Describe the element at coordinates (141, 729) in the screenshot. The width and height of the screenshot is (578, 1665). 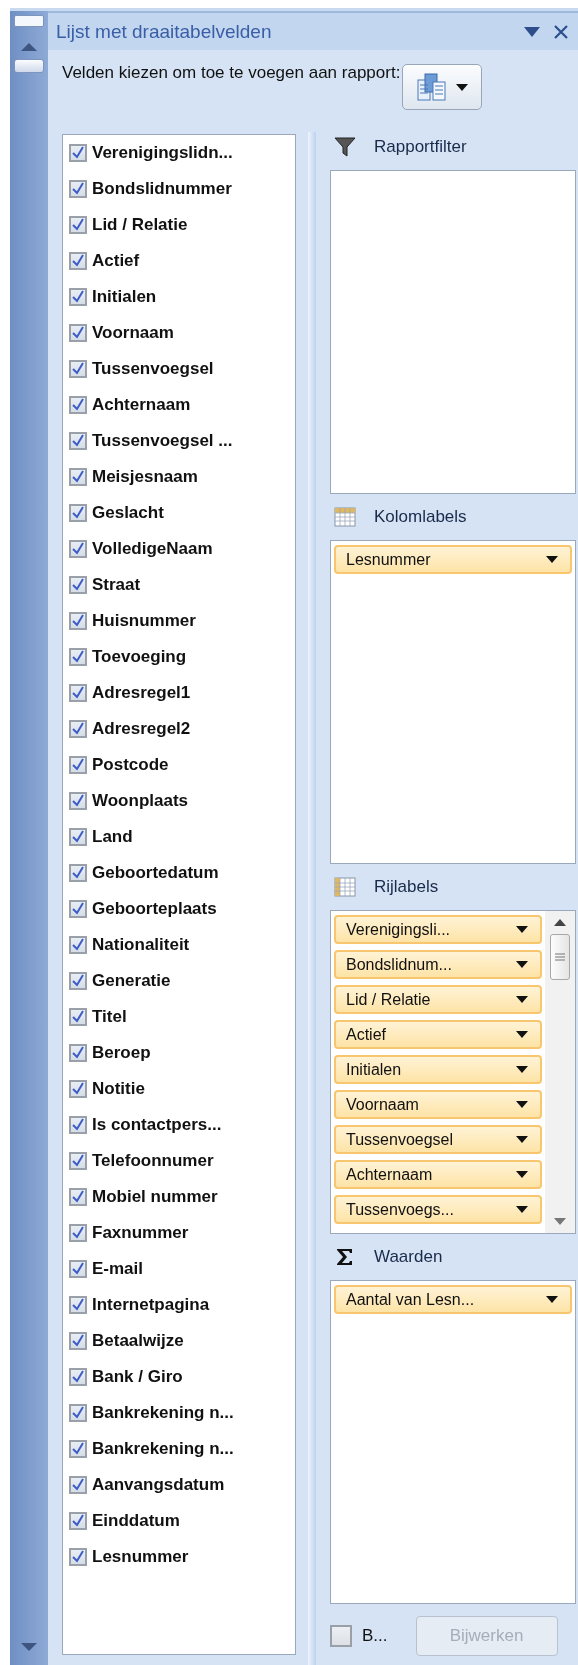
I see `field-label: Adresregel2` at that location.